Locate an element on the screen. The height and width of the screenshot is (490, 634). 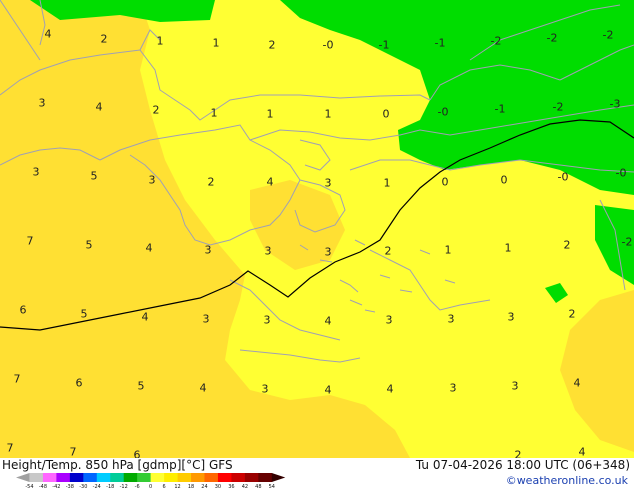
temp-label: -3 is located at coordinates (615, 104).